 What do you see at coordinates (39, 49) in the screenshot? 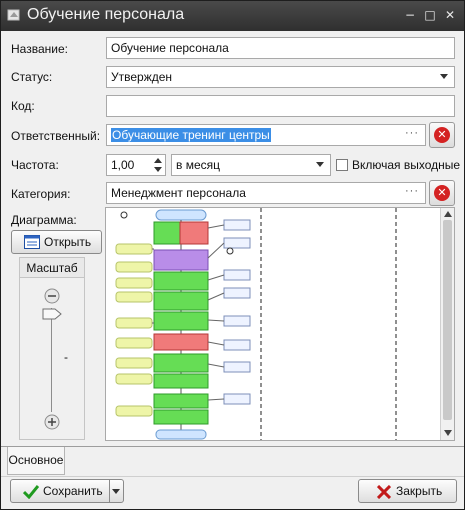
I see `name-label: Название:` at bounding box center [39, 49].